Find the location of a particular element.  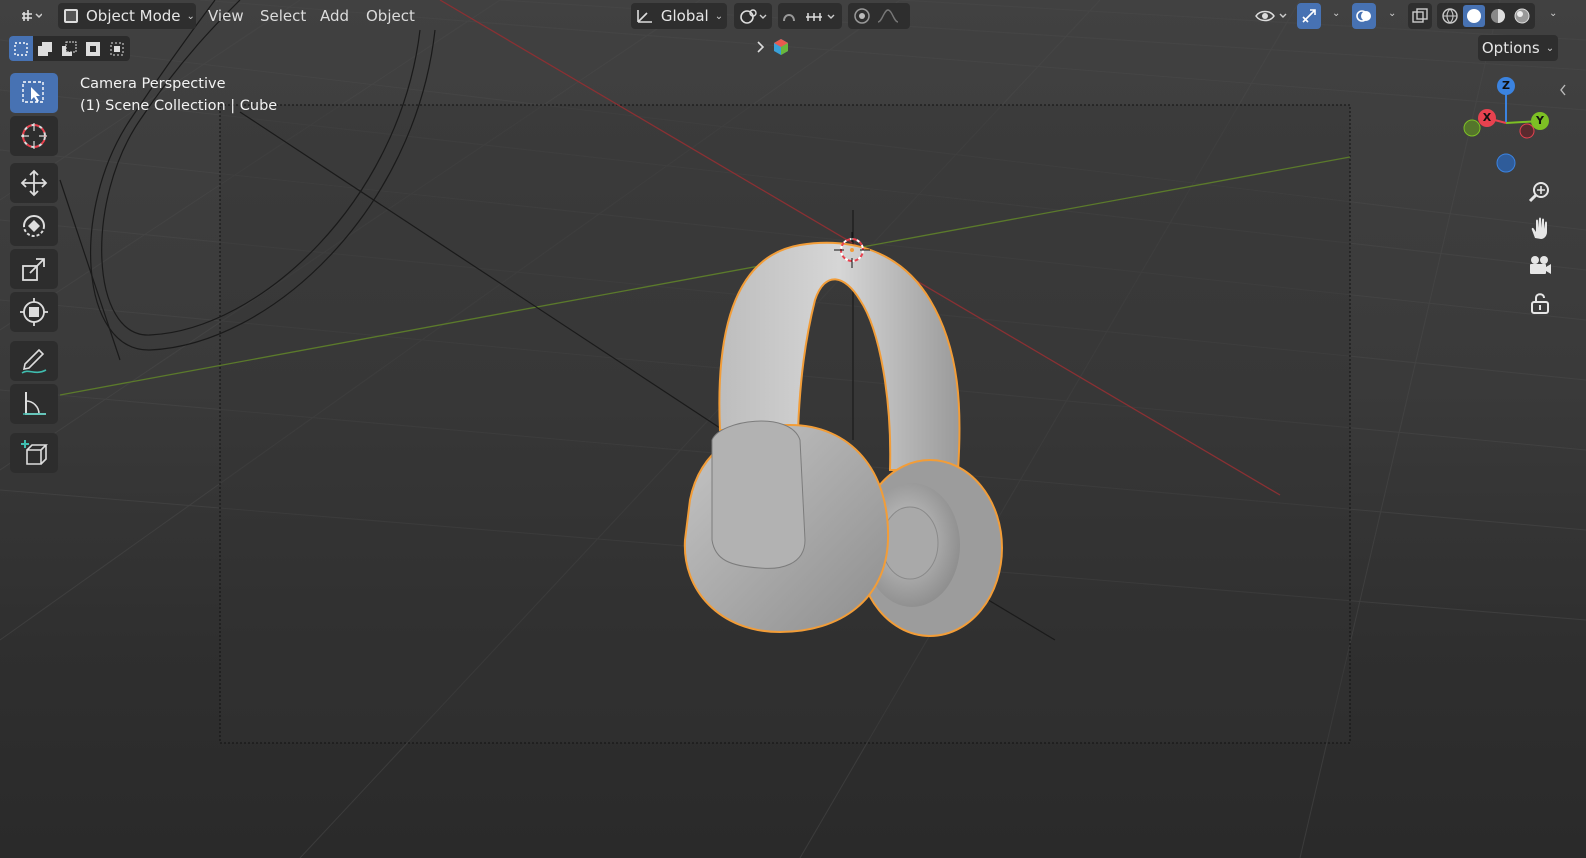

move-icon is located at coordinates (34, 183).